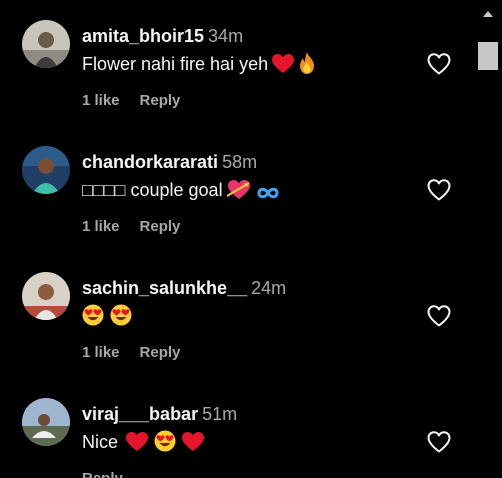 This screenshot has height=478, width=502. I want to click on timestamp: 58m, so click(240, 162).